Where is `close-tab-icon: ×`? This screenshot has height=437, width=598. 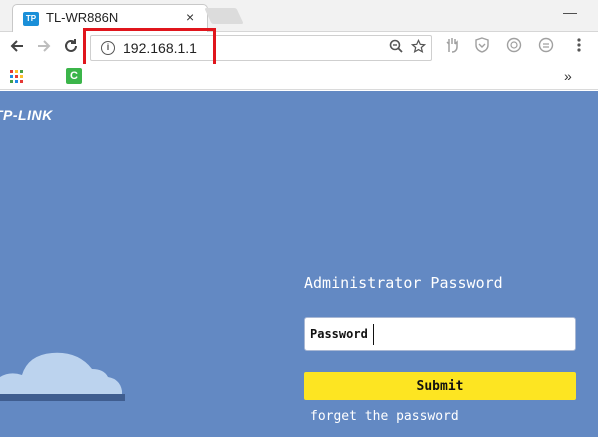 close-tab-icon: × is located at coordinates (190, 17).